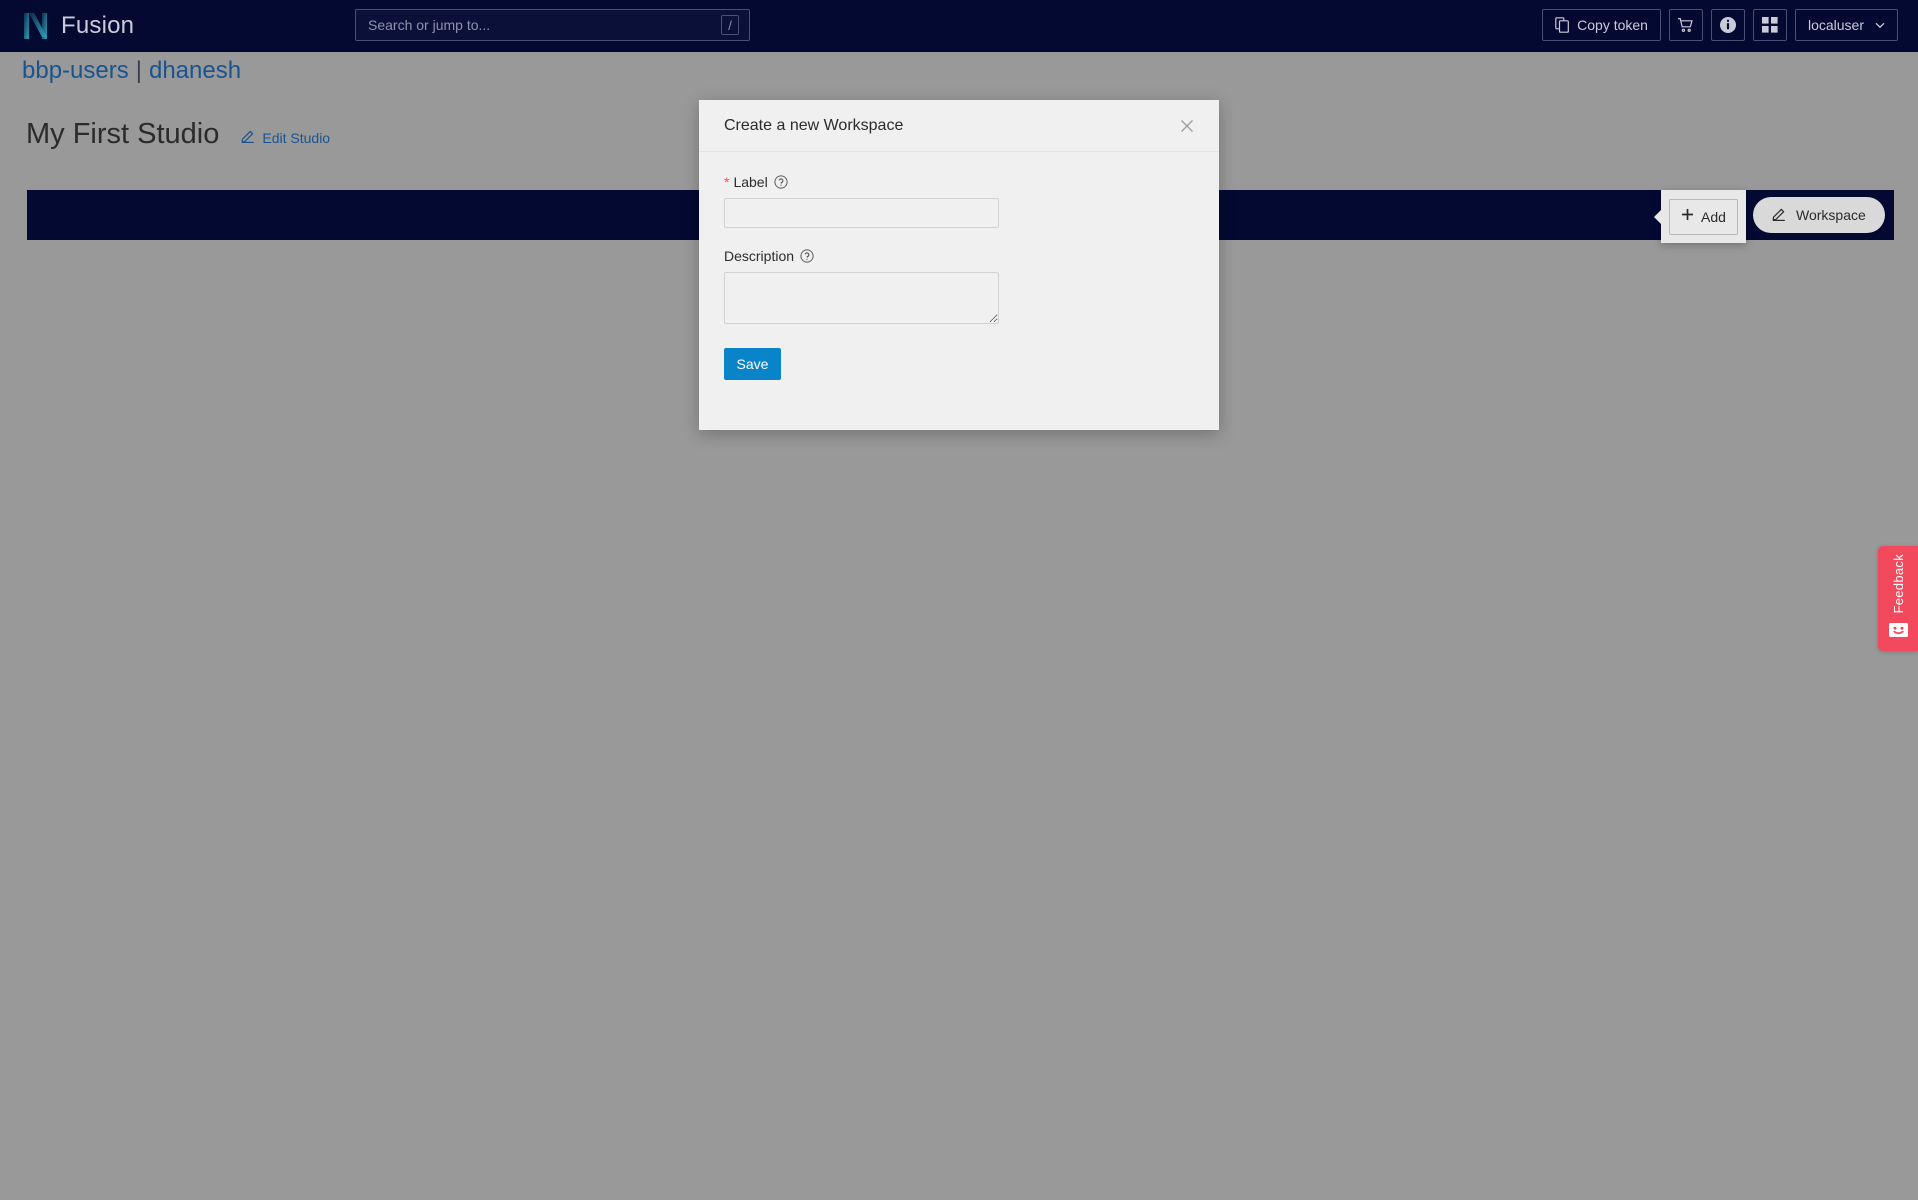 This screenshot has height=1200, width=1918. I want to click on save-button: Save, so click(752, 364).